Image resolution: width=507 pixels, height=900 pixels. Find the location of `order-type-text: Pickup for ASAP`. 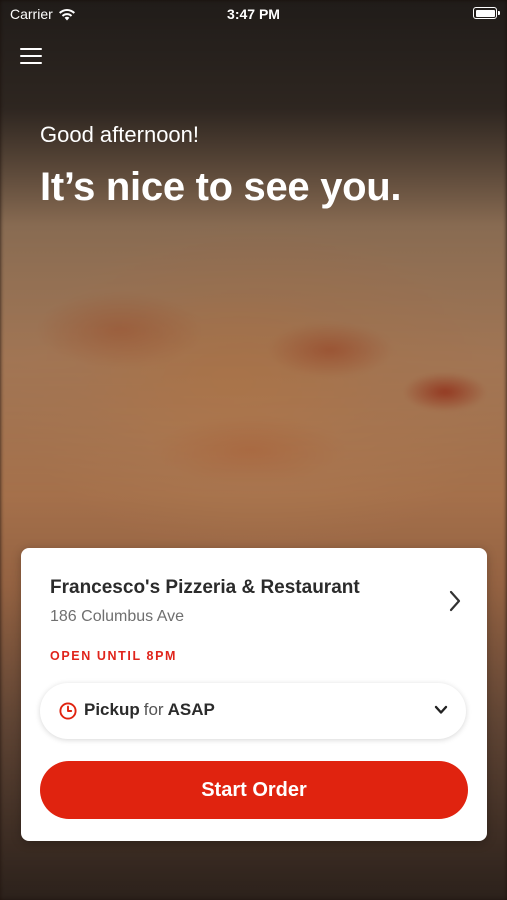

order-type-text: Pickup for ASAP is located at coordinates (149, 710).